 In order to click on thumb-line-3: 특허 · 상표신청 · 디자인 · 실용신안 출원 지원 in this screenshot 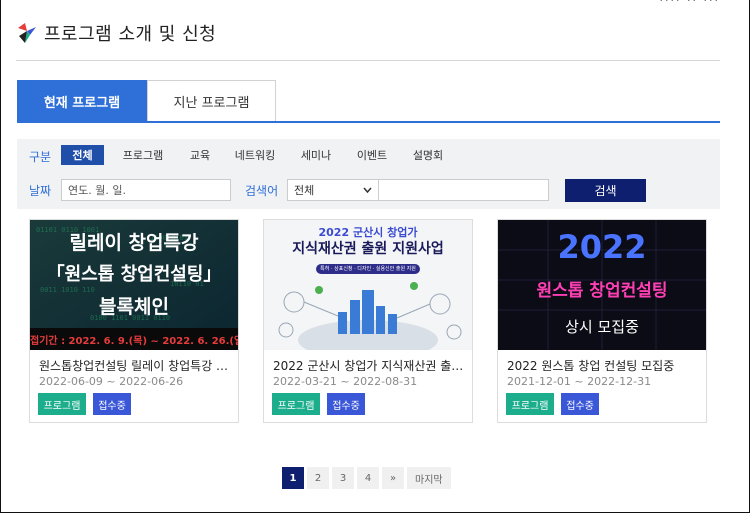, I will do `click(368, 269)`.